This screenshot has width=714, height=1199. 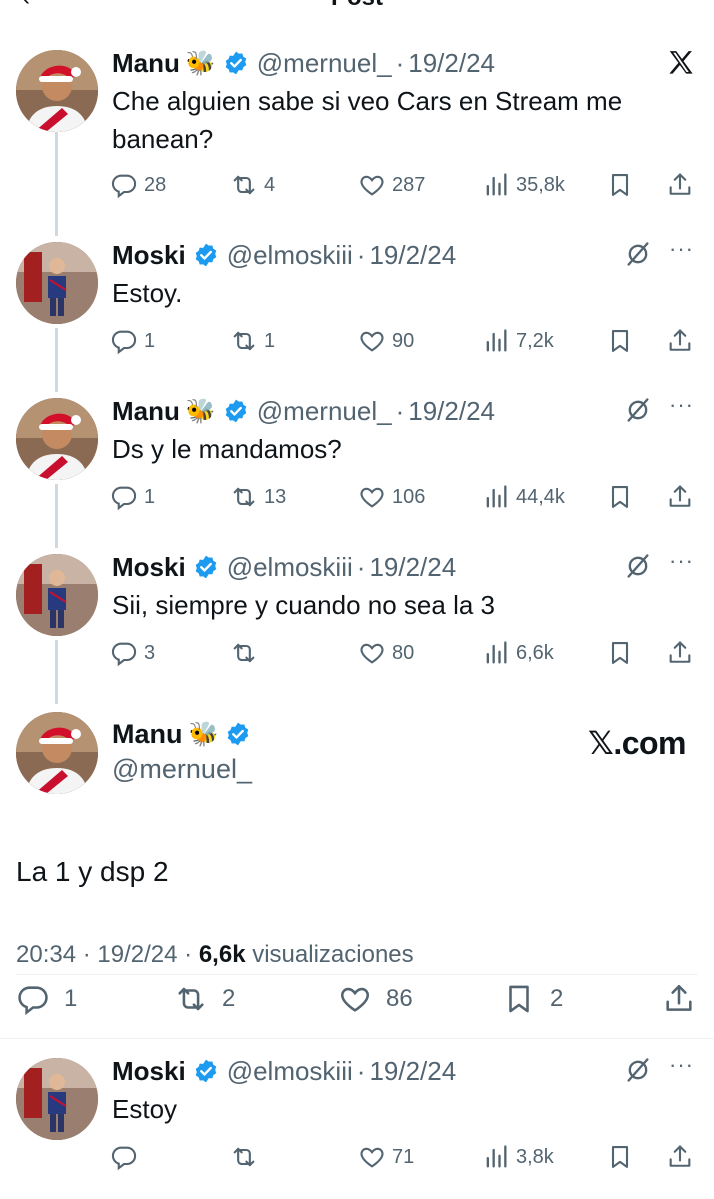 What do you see at coordinates (403, 1156) in the screenshot?
I see `like-count: 71` at bounding box center [403, 1156].